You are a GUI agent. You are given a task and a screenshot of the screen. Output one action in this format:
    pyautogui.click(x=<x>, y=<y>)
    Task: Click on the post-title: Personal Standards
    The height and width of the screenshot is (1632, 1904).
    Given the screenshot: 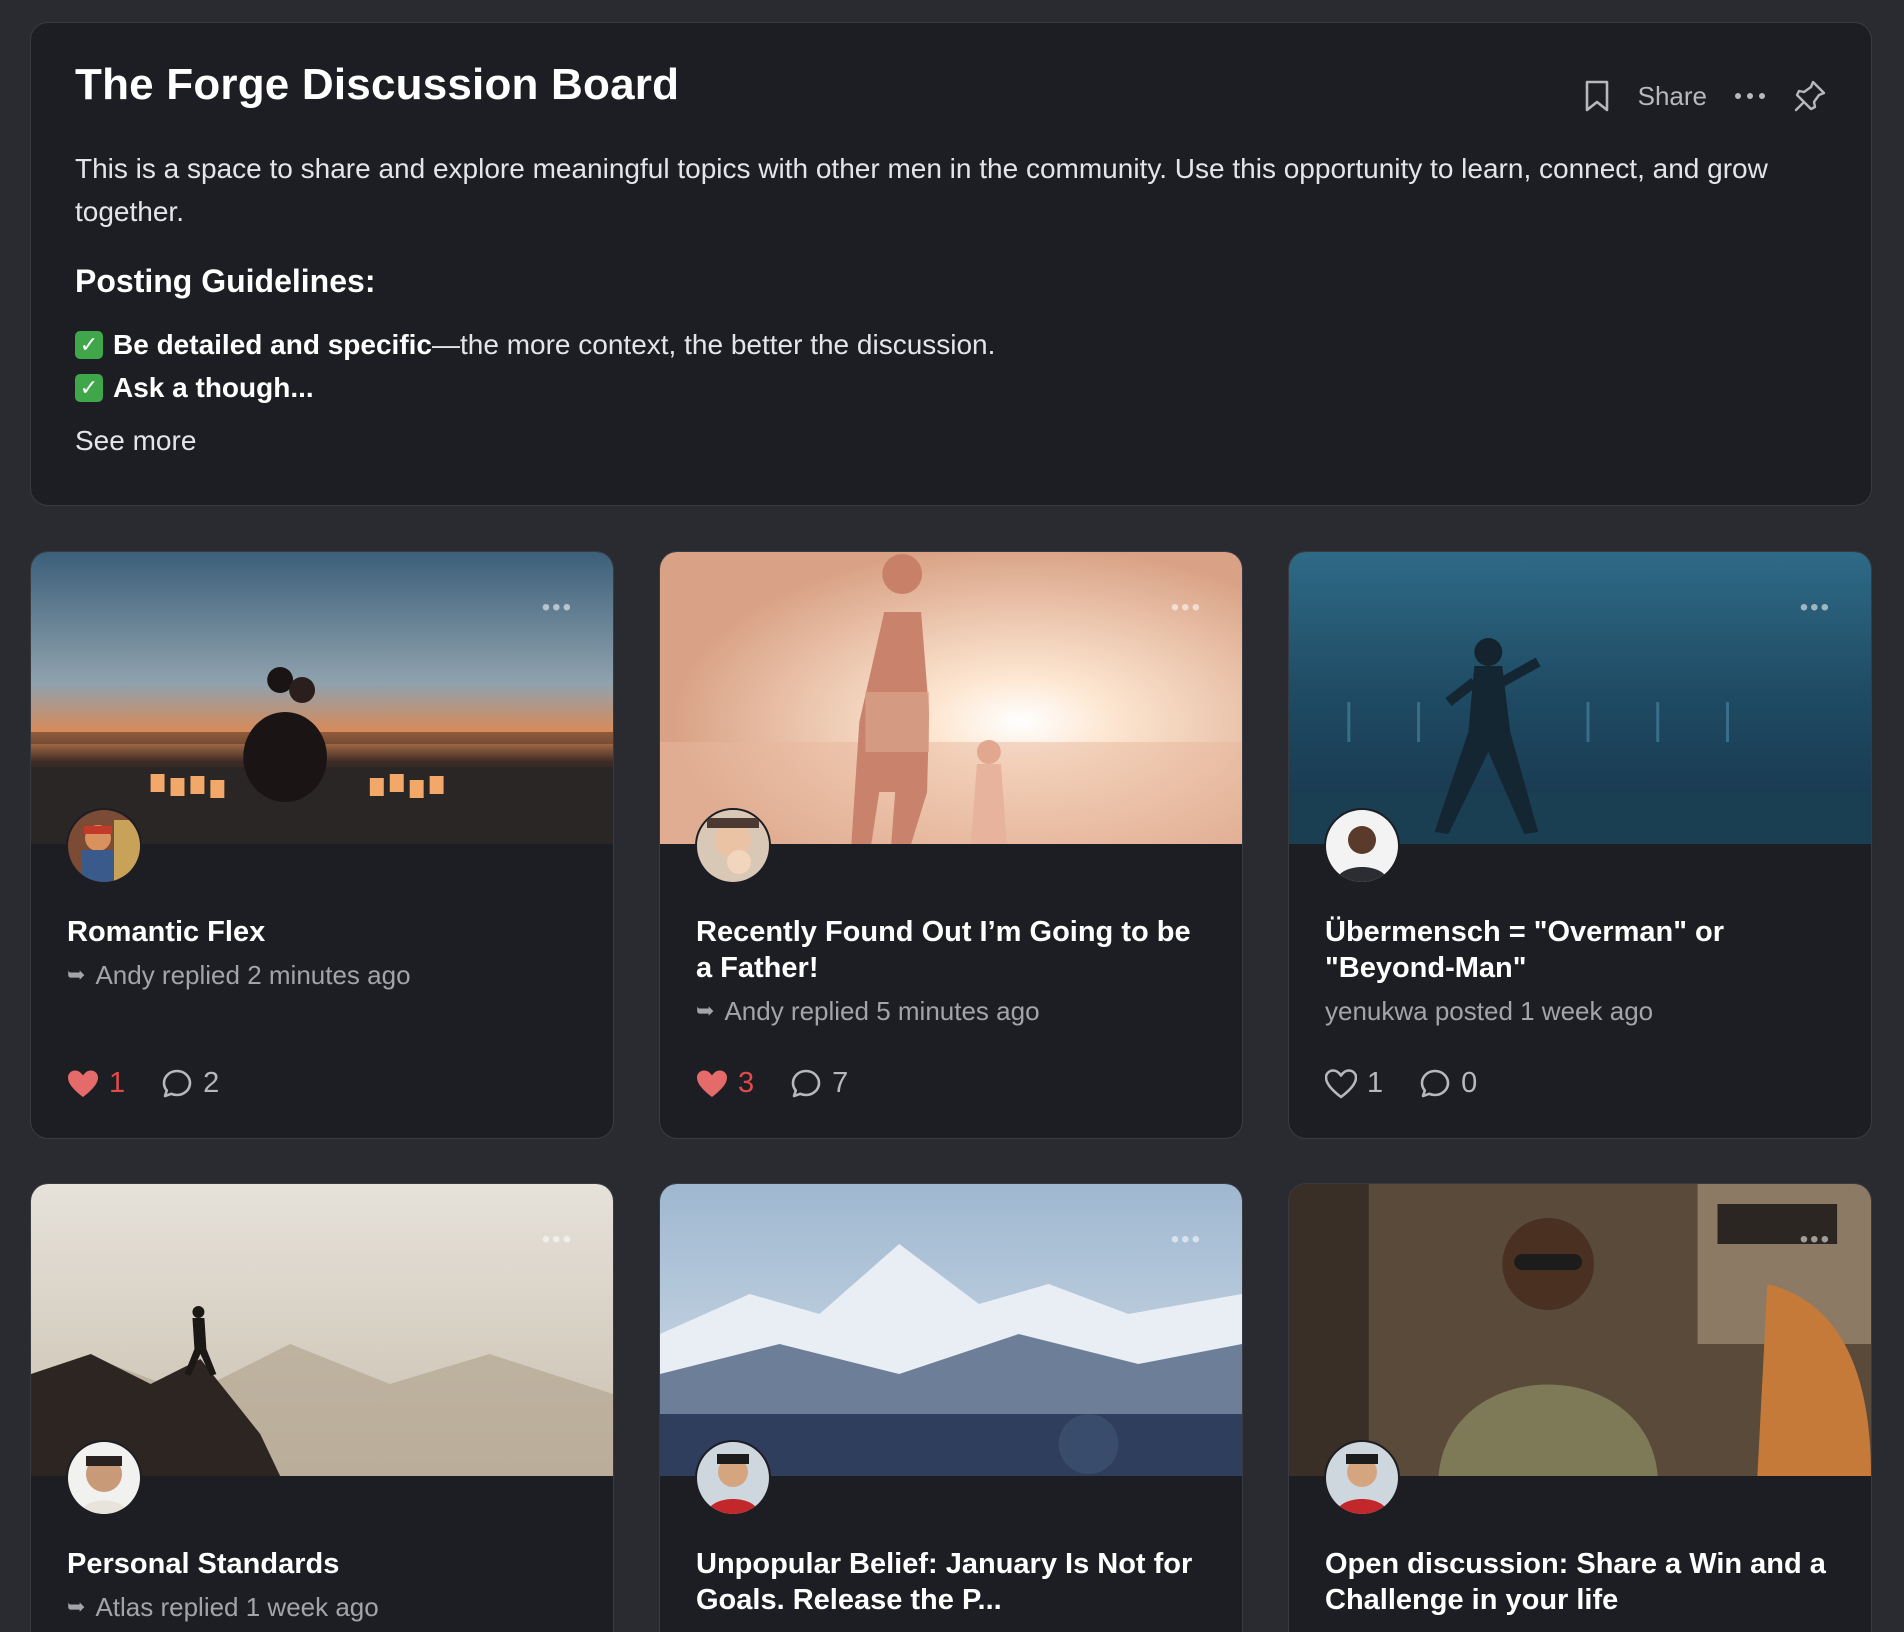 What is the action you would take?
    pyautogui.click(x=322, y=1564)
    